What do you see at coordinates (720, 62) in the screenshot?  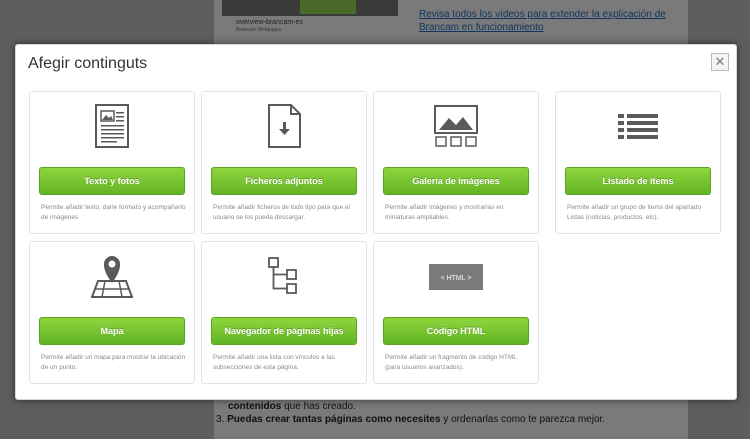 I see `close-button: ✕` at bounding box center [720, 62].